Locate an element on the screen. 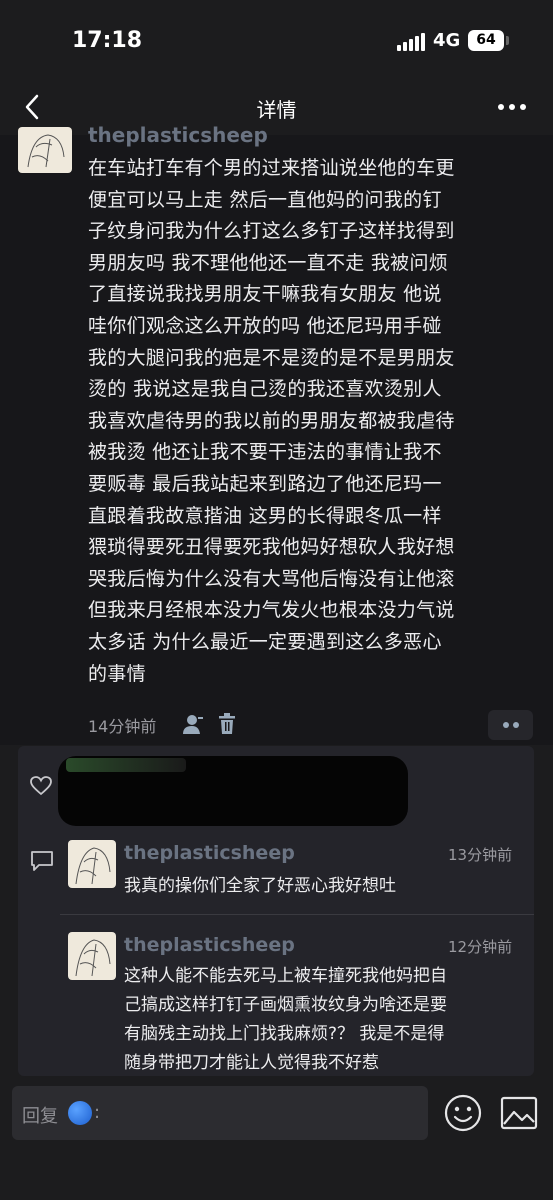 This screenshot has width=553, height=1200. comment-time: 12分钟前 is located at coordinates (480, 947).